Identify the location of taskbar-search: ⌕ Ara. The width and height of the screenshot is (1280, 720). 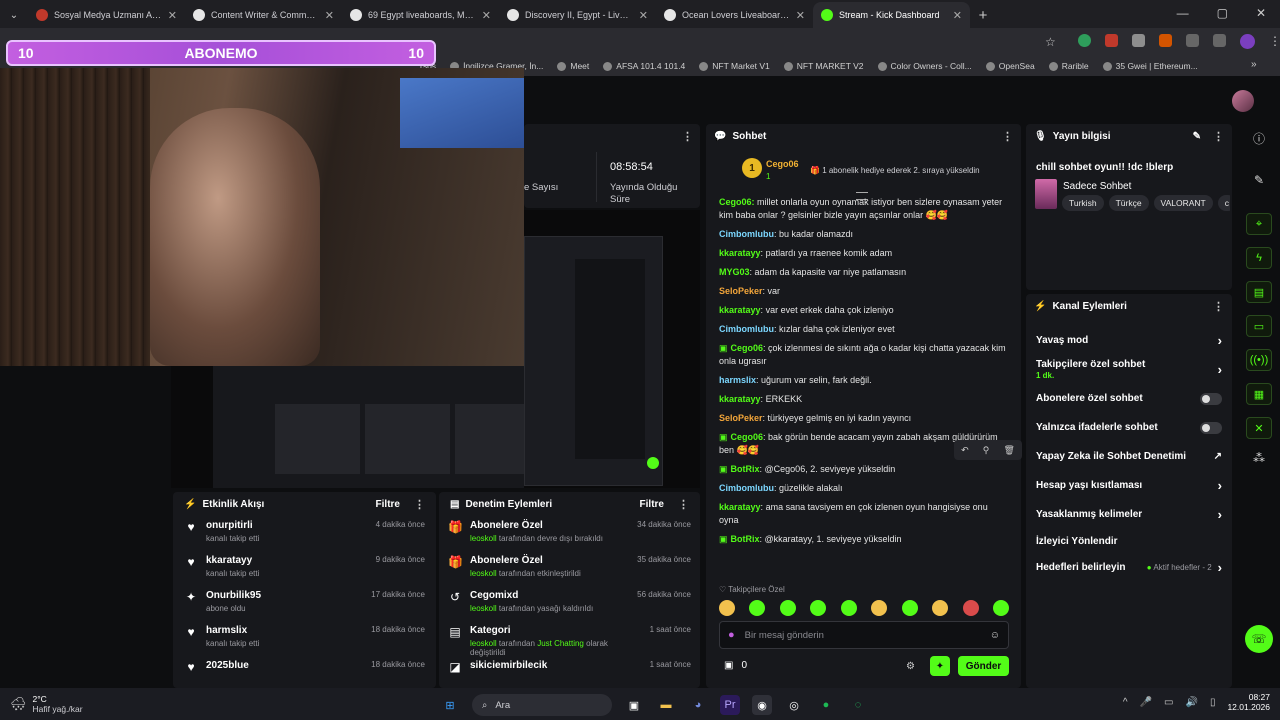
(542, 705).